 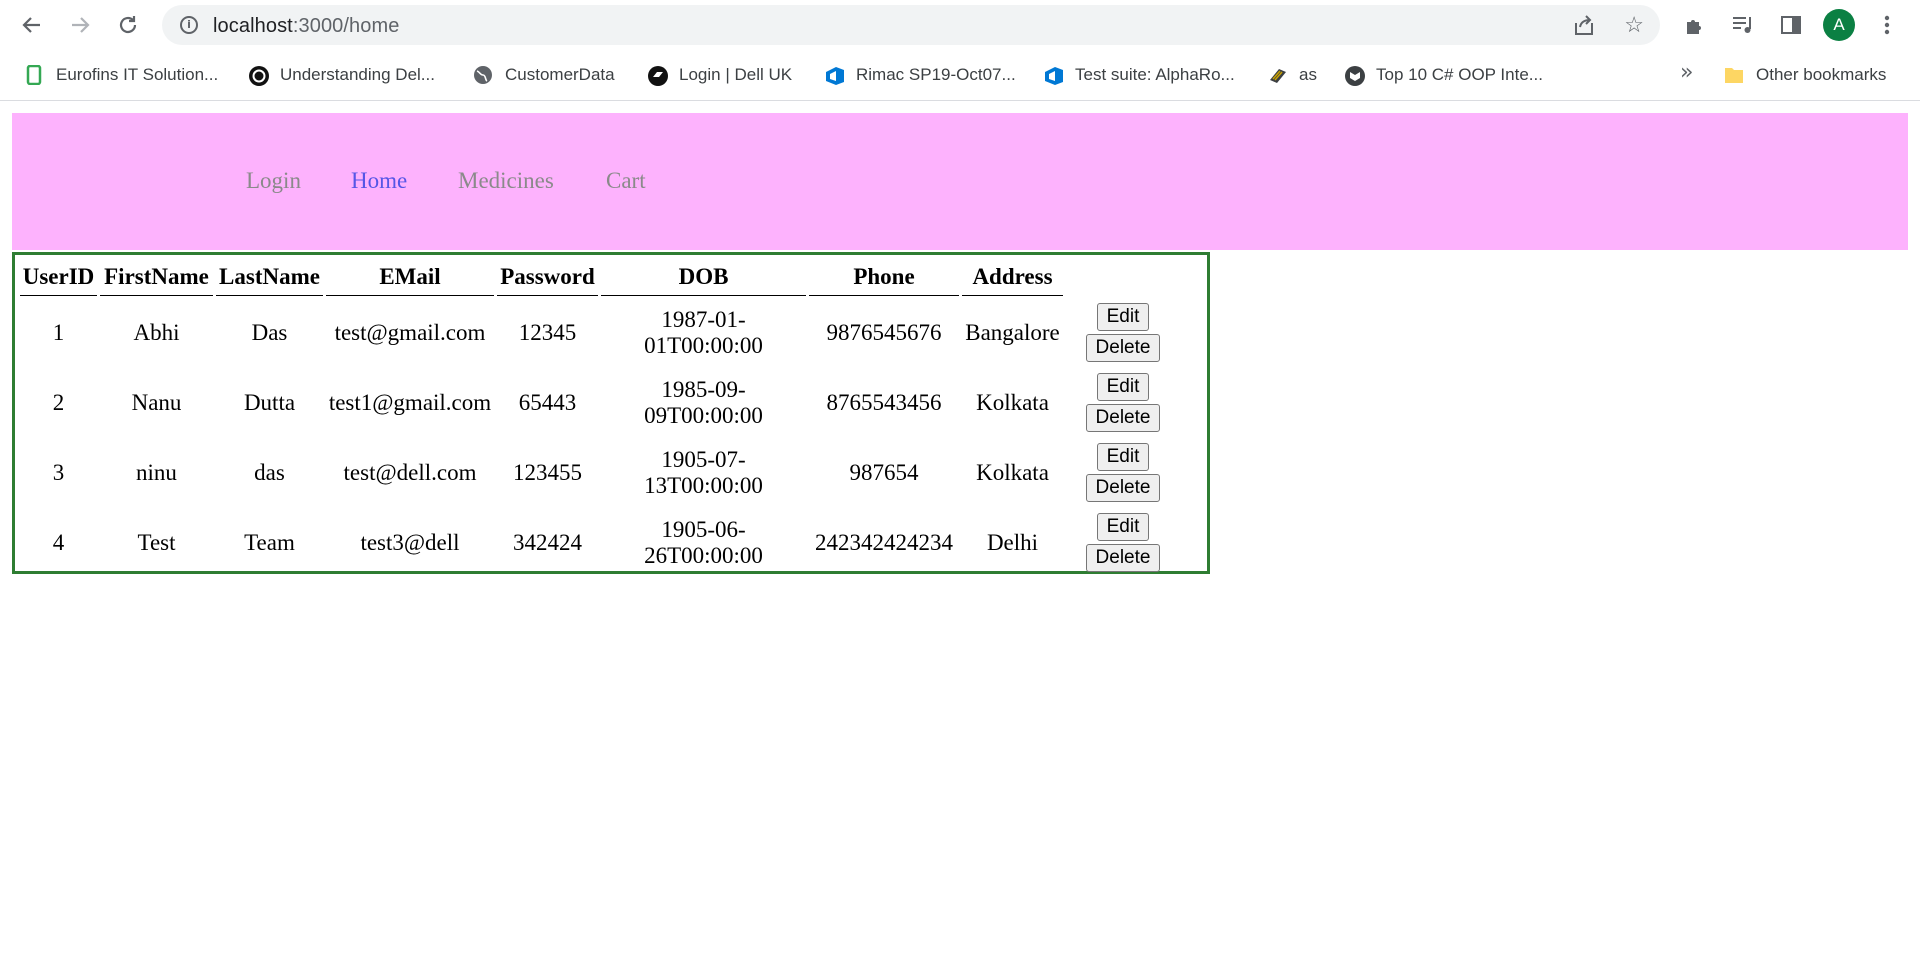 I want to click on header-lastname: LastName, so click(x=269, y=277).